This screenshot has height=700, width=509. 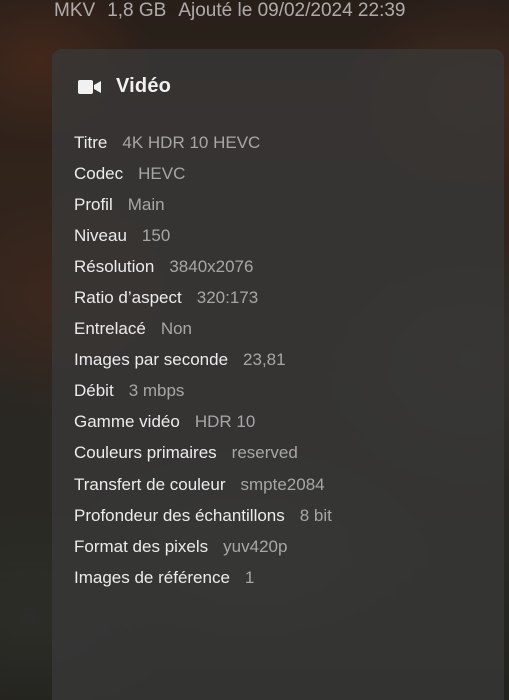 I want to click on panel-header: Vidéo, so click(x=124, y=86).